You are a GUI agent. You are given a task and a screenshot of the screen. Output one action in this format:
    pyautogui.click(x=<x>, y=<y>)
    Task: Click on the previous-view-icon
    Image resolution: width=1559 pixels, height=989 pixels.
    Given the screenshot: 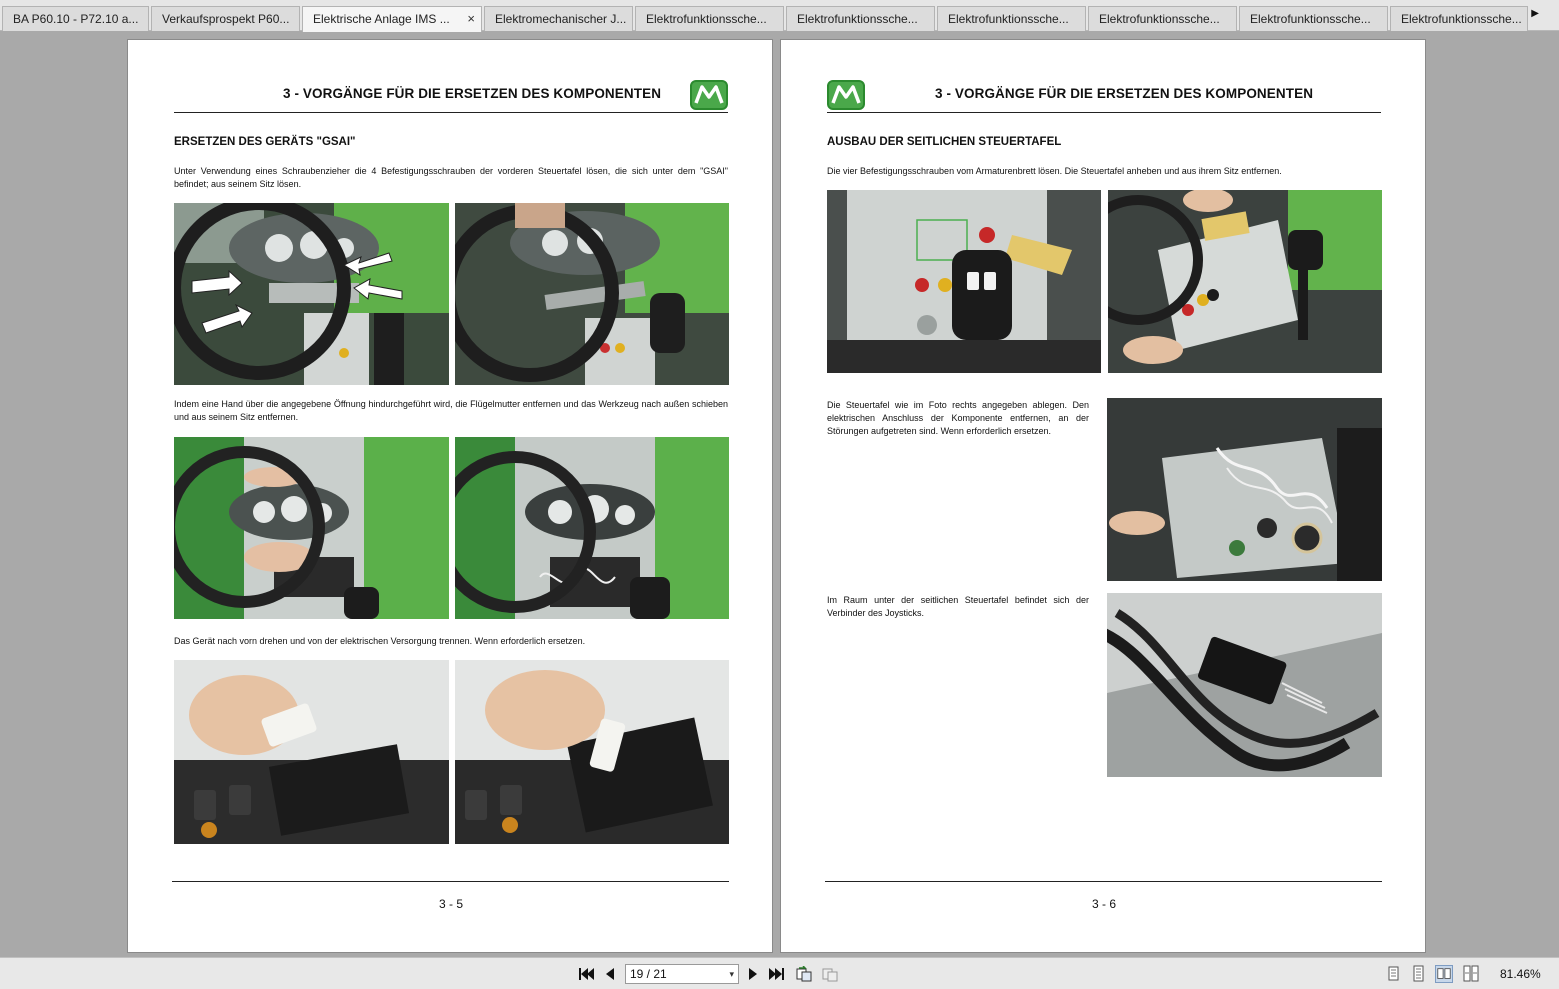 What is the action you would take?
    pyautogui.click(x=804, y=974)
    